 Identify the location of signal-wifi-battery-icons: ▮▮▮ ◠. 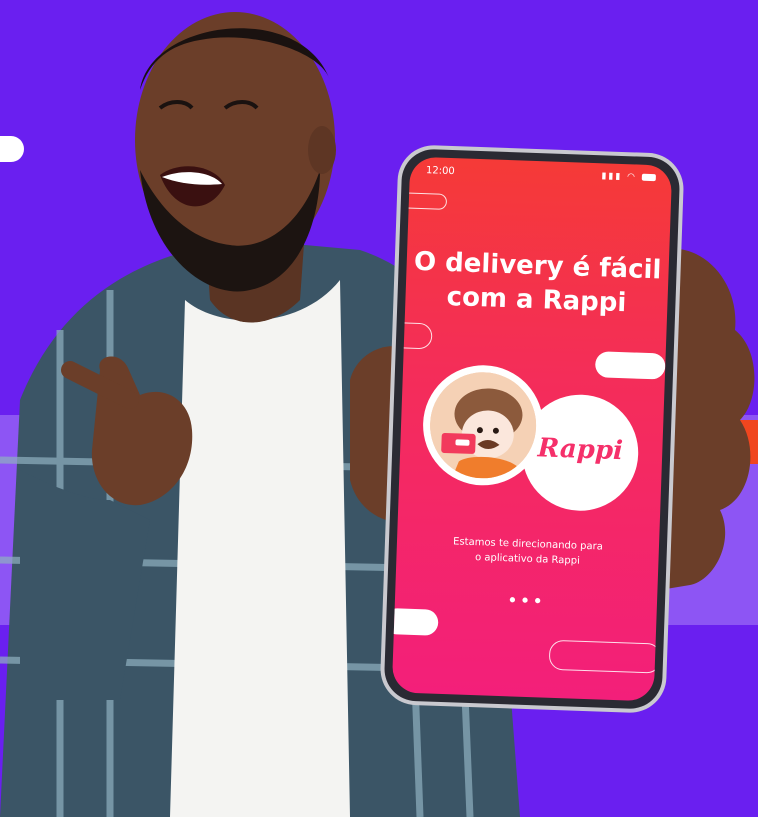
(628, 177).